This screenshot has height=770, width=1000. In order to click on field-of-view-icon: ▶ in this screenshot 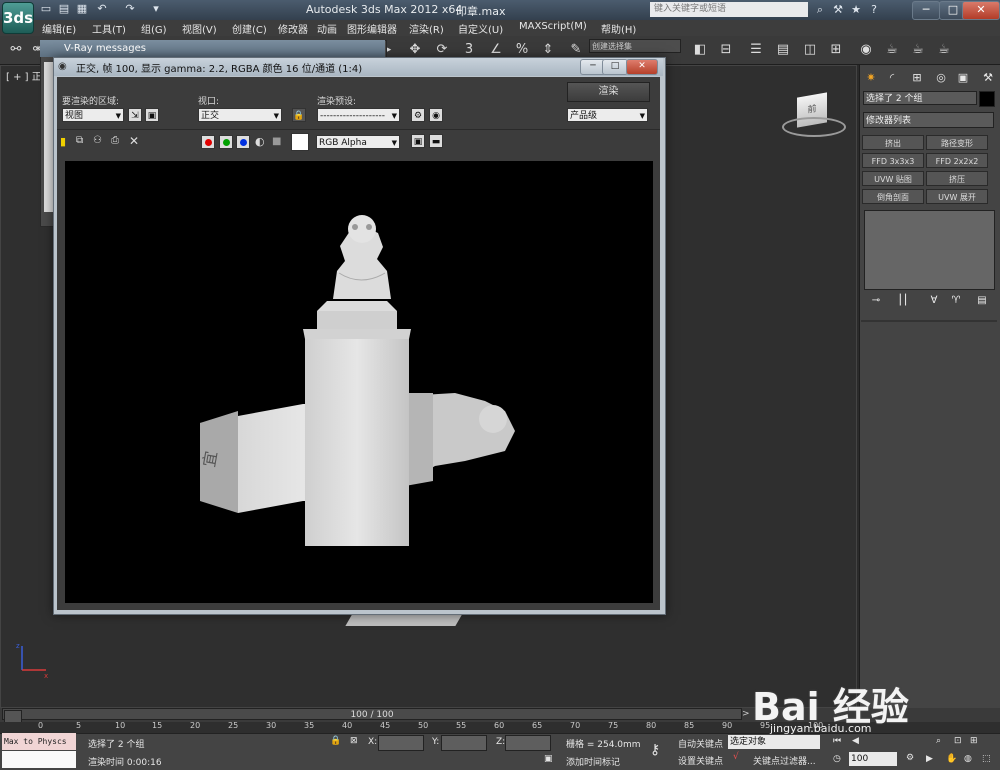, I will do `click(929, 759)`.